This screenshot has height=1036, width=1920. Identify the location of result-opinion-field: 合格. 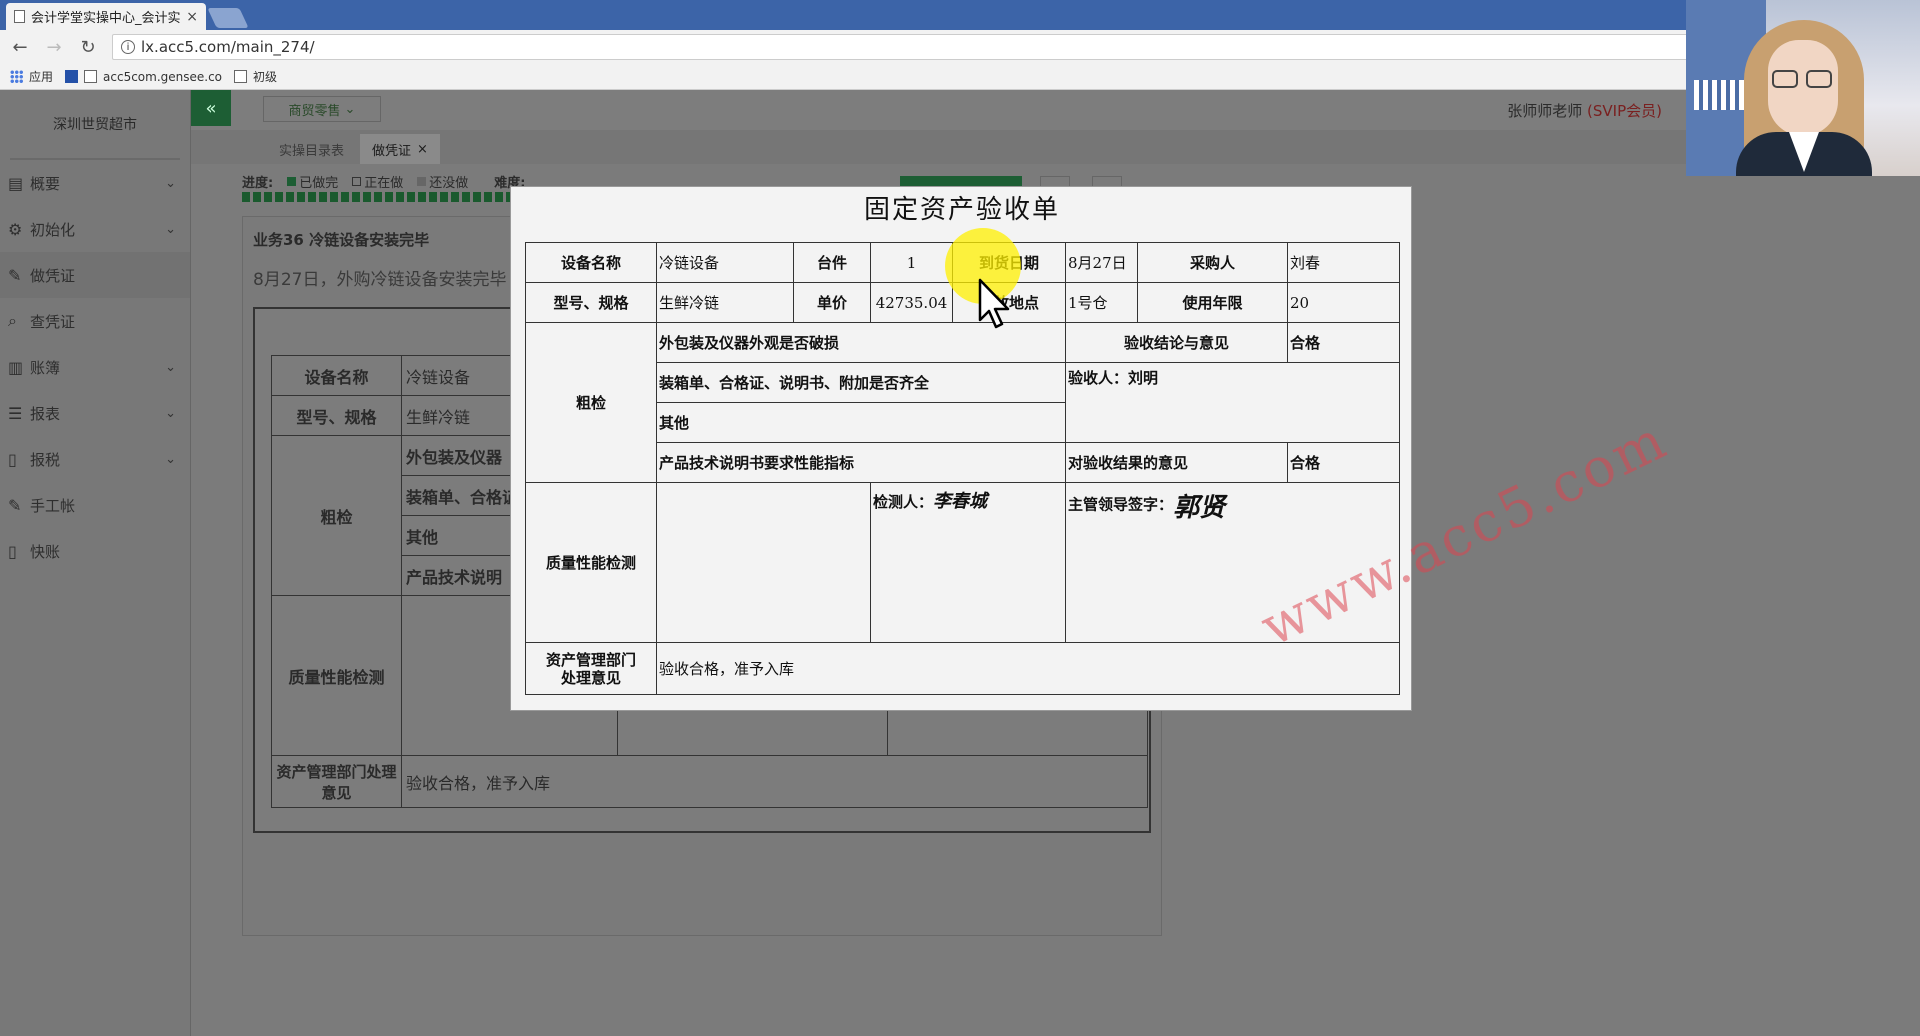
(1343, 462).